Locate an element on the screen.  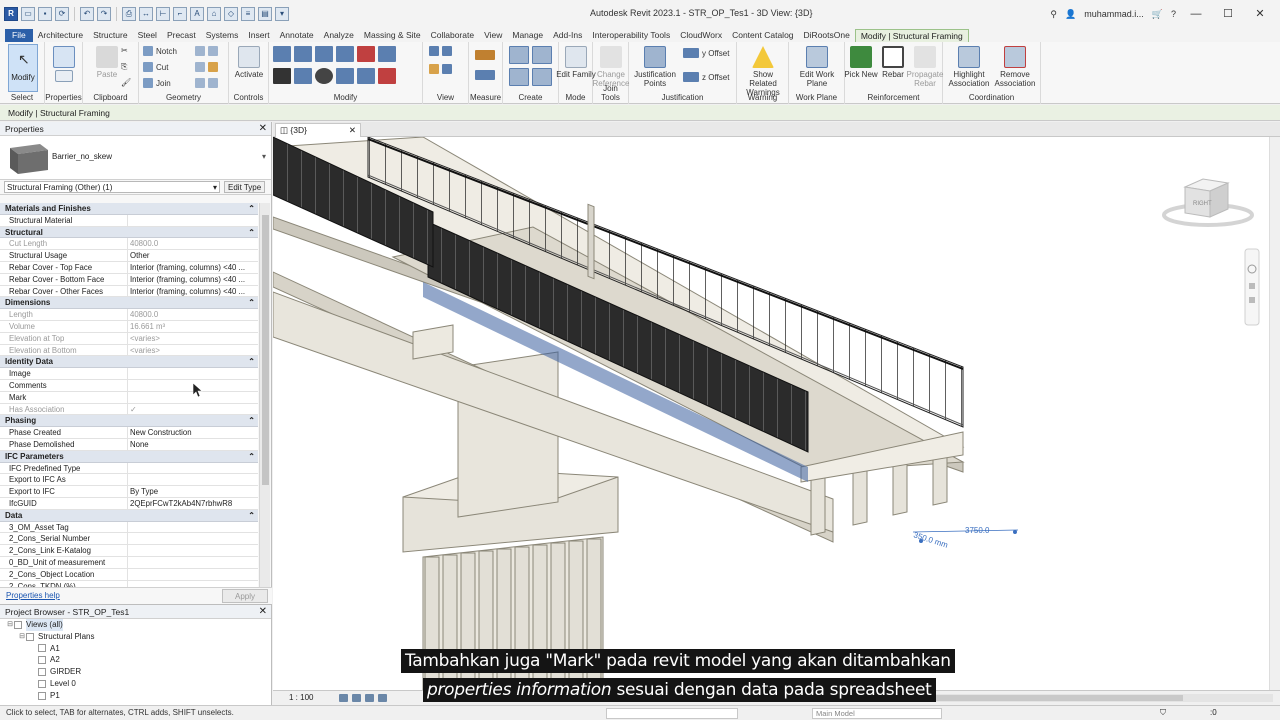
trim-extend-icon is located at coordinates (345, 76).